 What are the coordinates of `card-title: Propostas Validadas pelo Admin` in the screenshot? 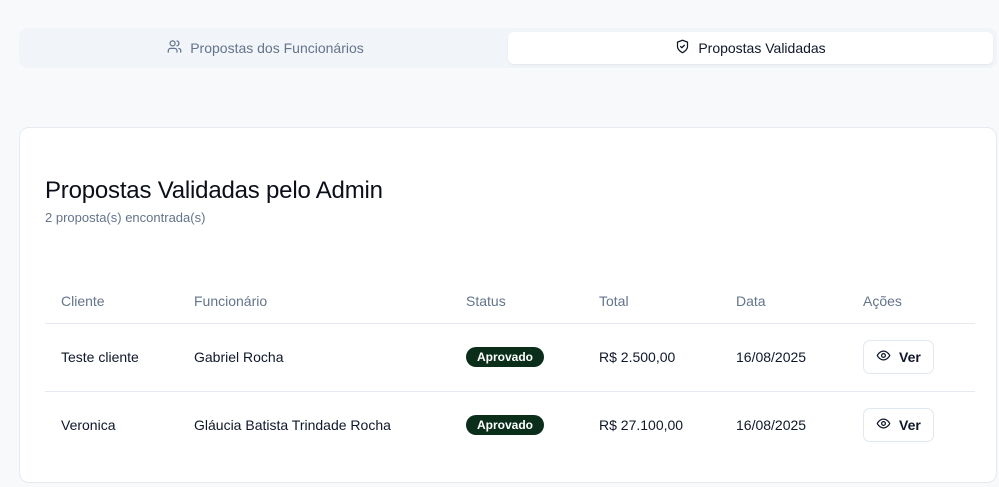 It's located at (214, 190).